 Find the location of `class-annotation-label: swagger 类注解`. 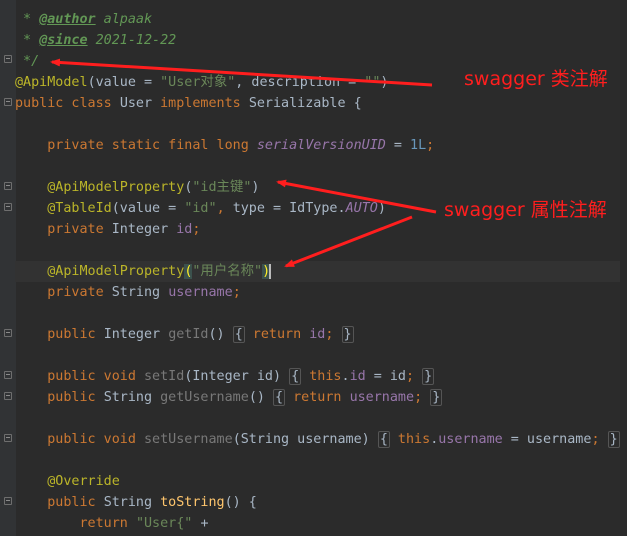

class-annotation-label: swagger 类注解 is located at coordinates (536, 79).